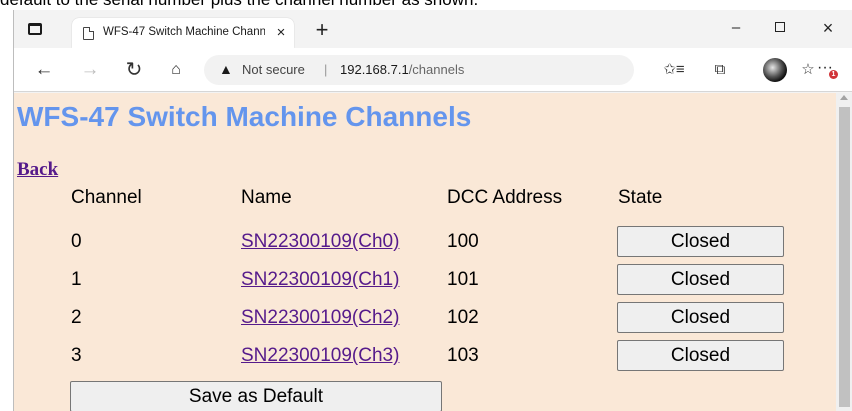 This screenshot has height=411, width=852. What do you see at coordinates (833, 74) in the screenshot?
I see `notification-badge: 1` at bounding box center [833, 74].